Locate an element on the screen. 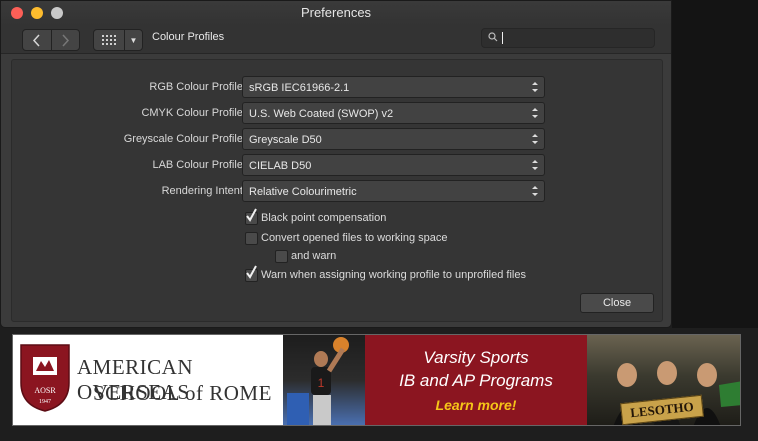 The height and width of the screenshot is (441, 758). learn-more-link: Learn more! is located at coordinates (476, 405).